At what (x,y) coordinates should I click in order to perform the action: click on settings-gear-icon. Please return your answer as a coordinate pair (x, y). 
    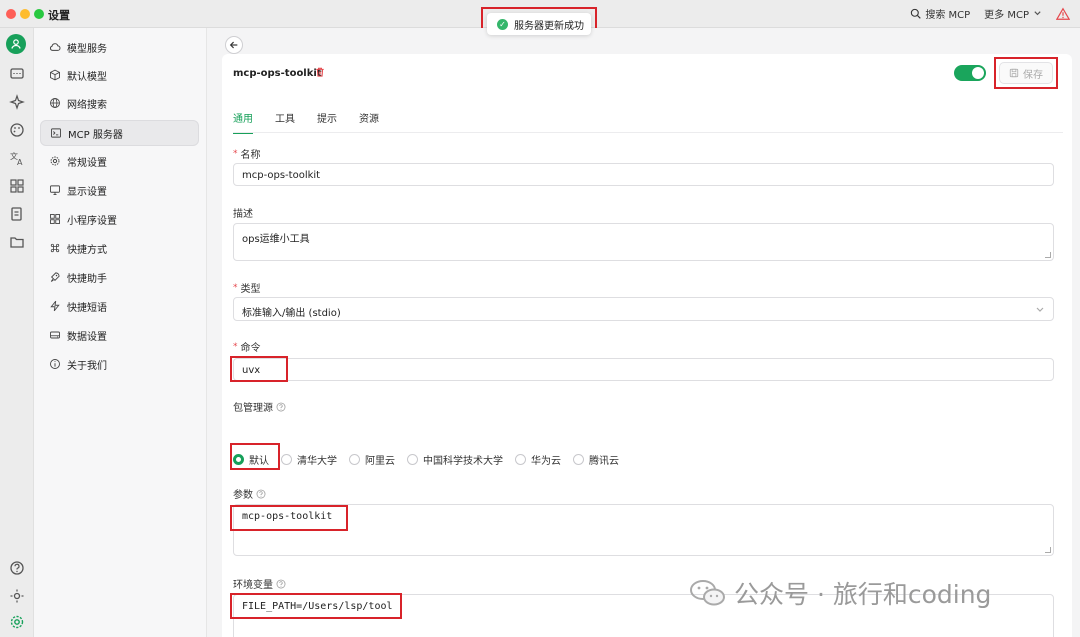
    Looking at the image, I should click on (17, 622).